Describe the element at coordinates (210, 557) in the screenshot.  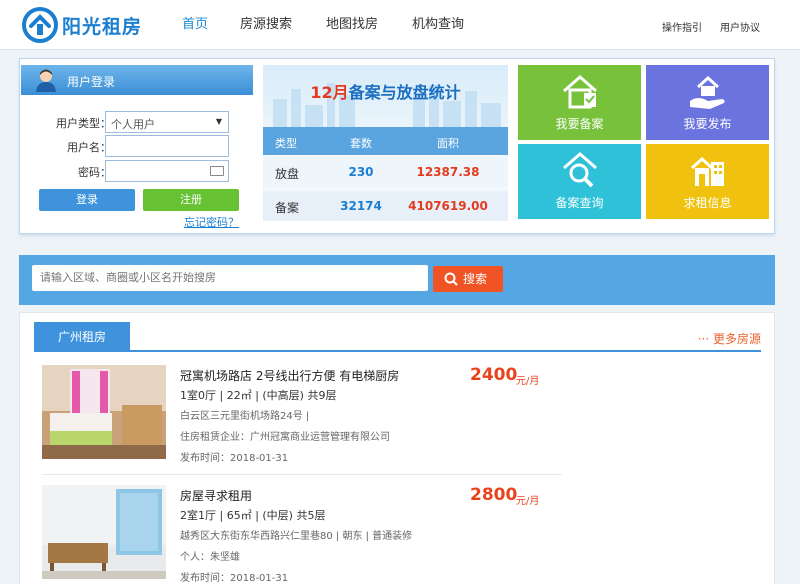
I see `listing-owner: 个人：朱坚雄` at that location.